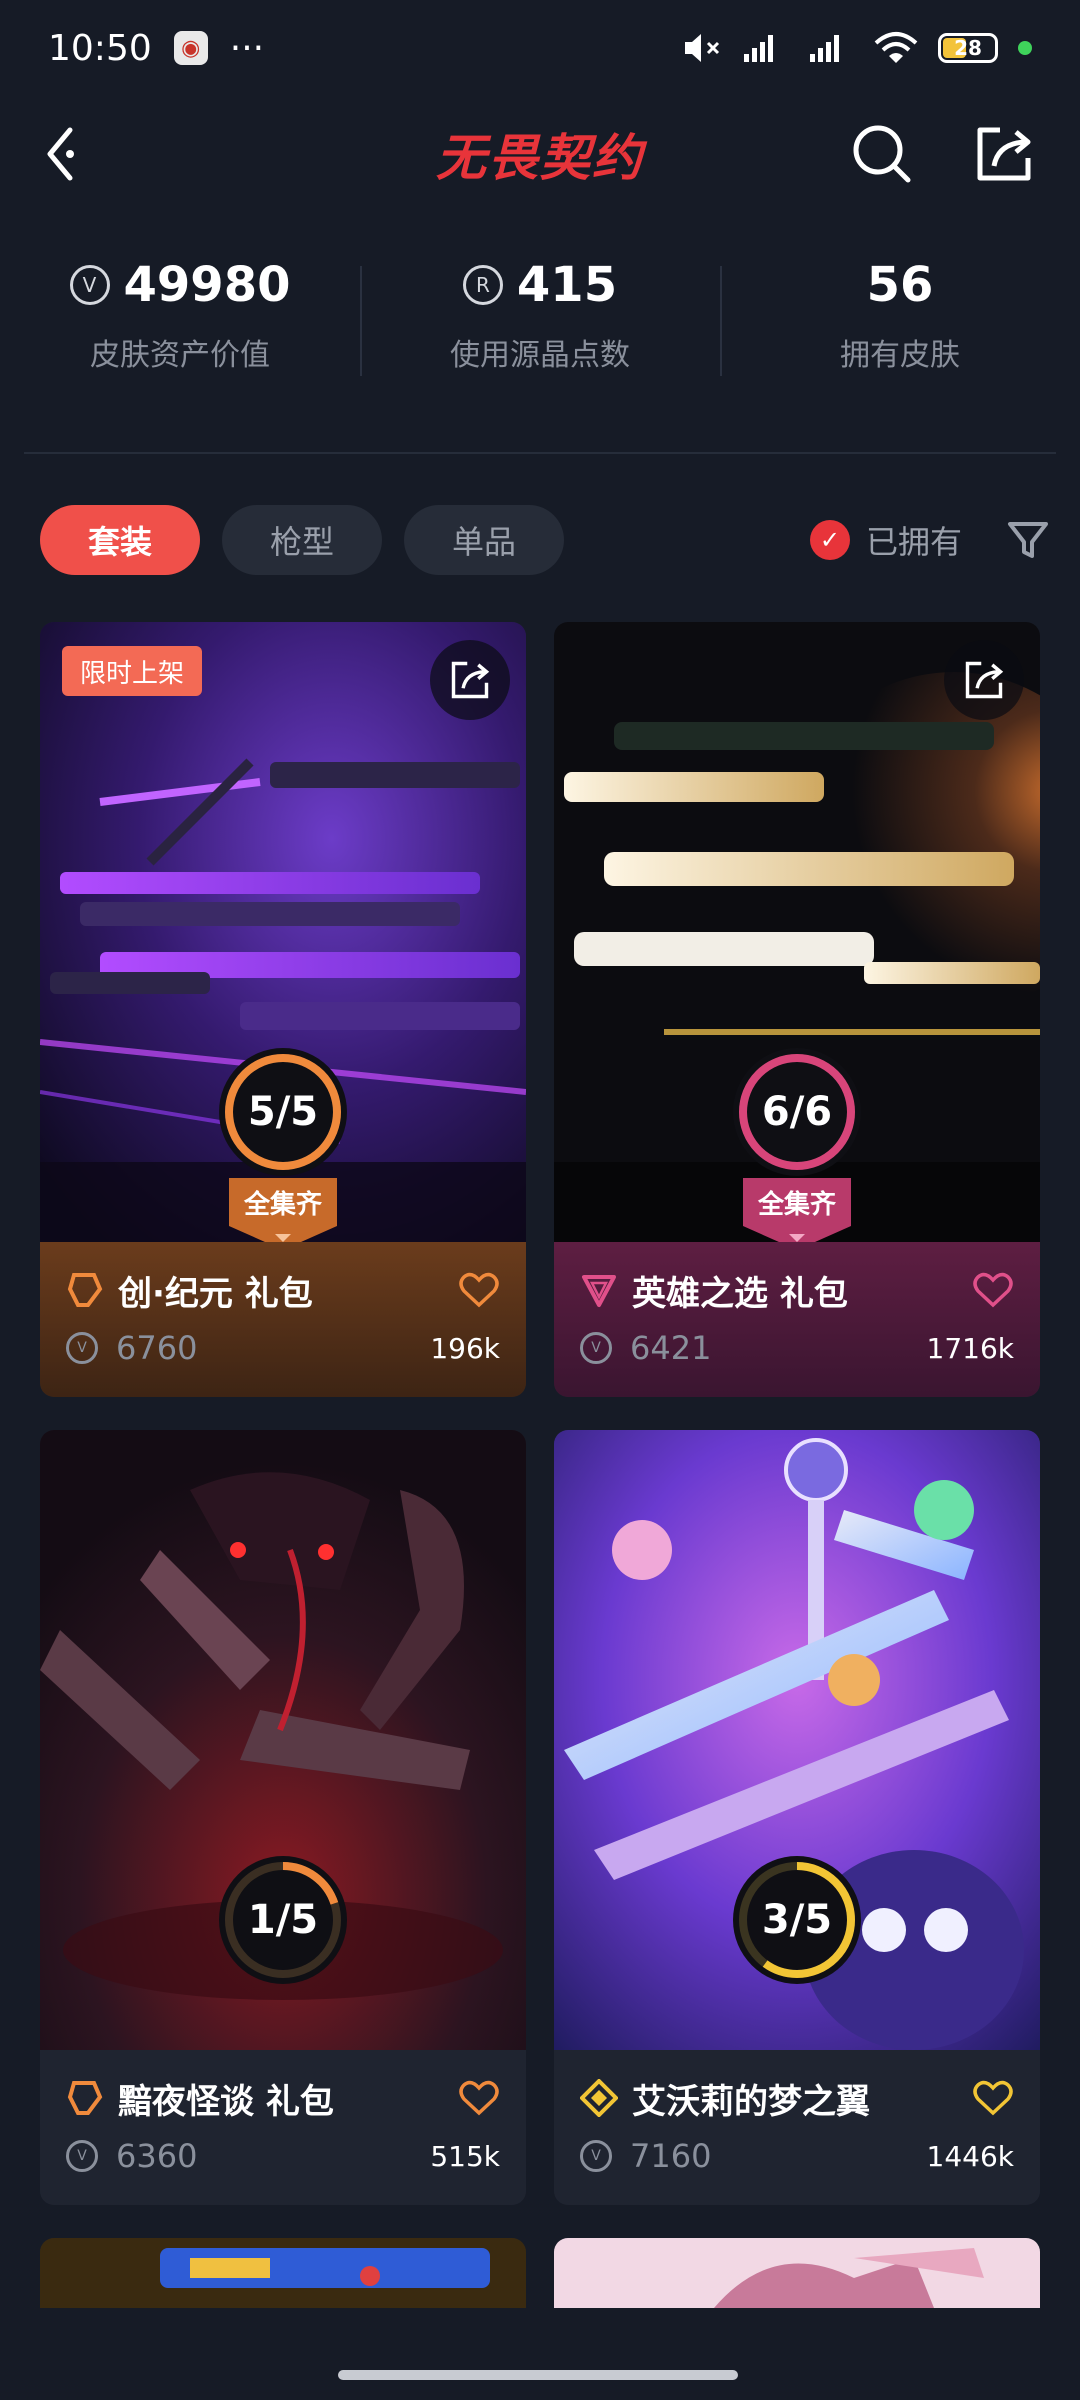 The width and height of the screenshot is (1080, 2400). Describe the element at coordinates (283, 2127) in the screenshot. I see `card-info: 黯夜怪谈 礼包 V 6360 515k` at that location.